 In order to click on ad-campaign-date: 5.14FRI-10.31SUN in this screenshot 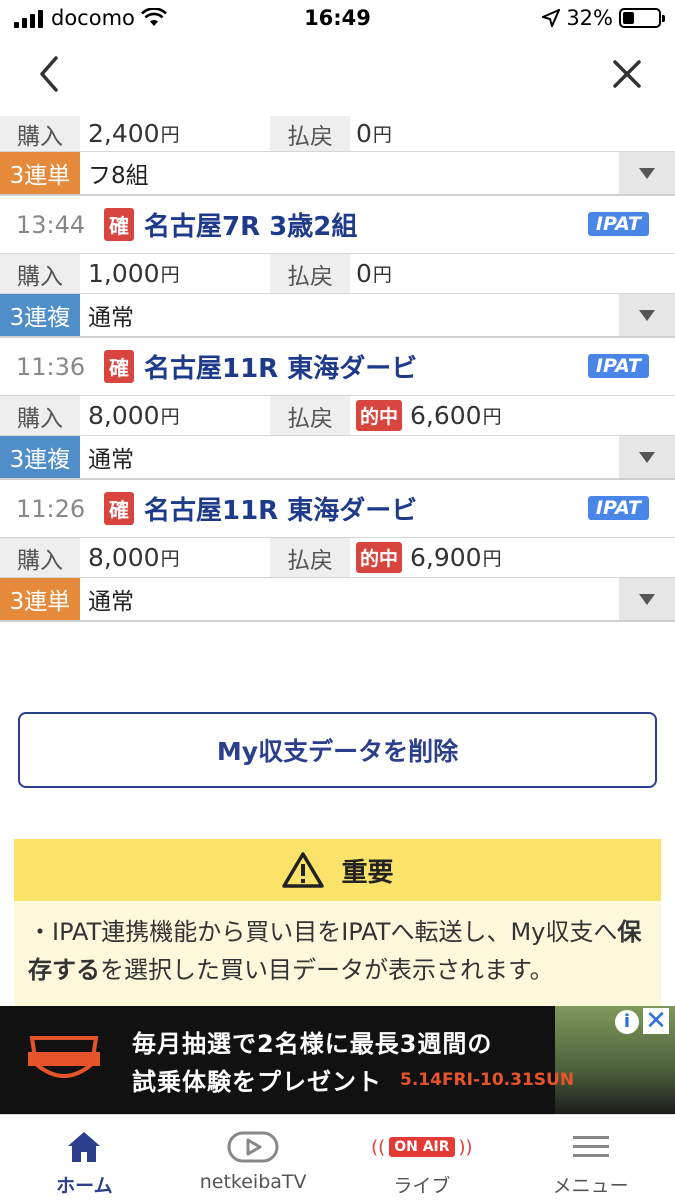, I will do `click(487, 1080)`.